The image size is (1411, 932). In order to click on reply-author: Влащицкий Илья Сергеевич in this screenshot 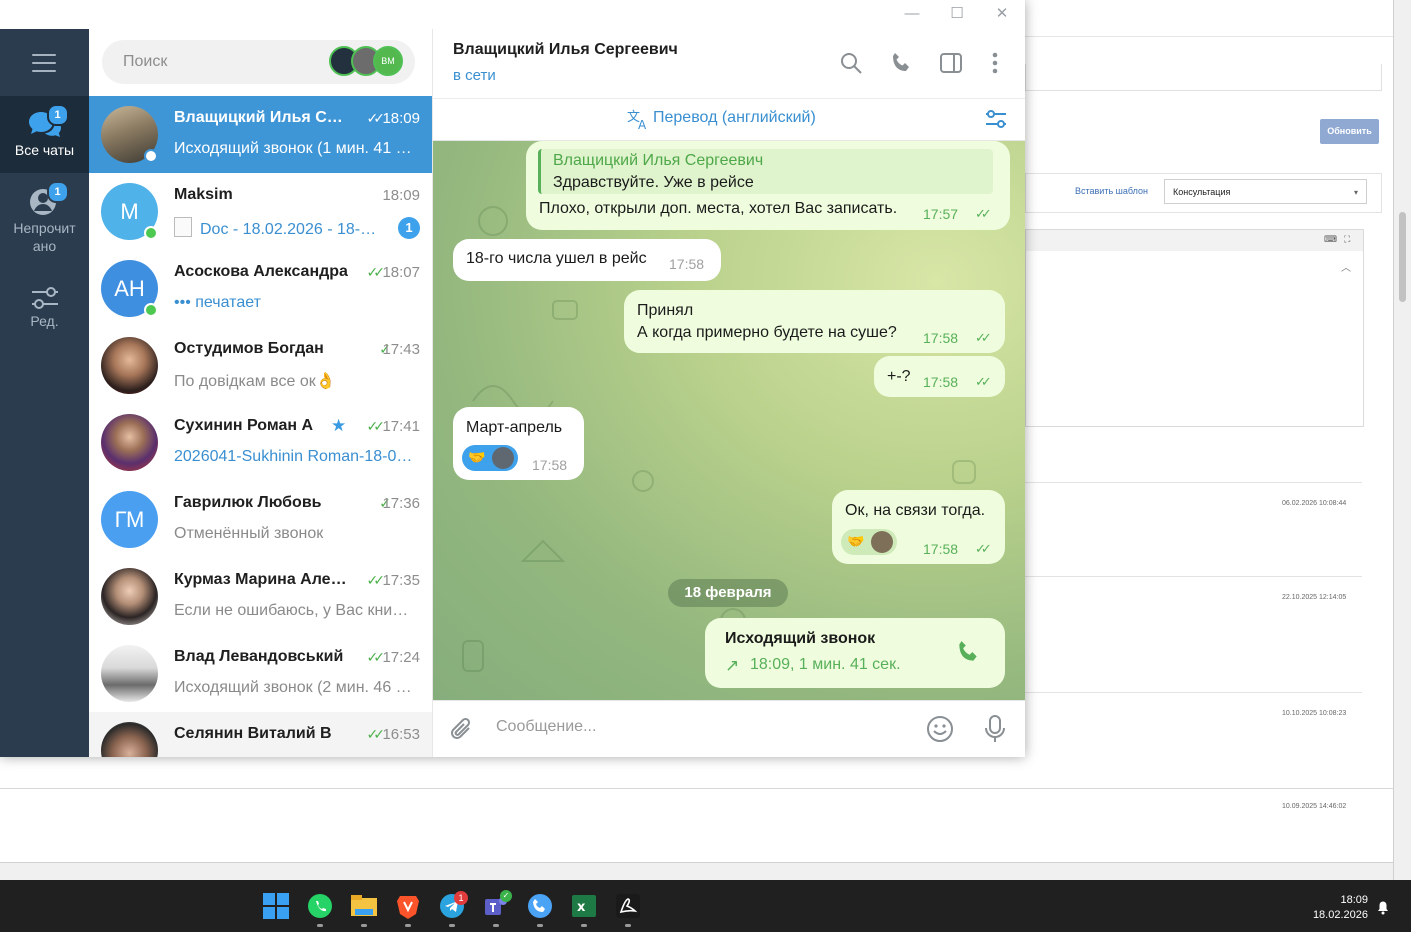, I will do `click(658, 160)`.